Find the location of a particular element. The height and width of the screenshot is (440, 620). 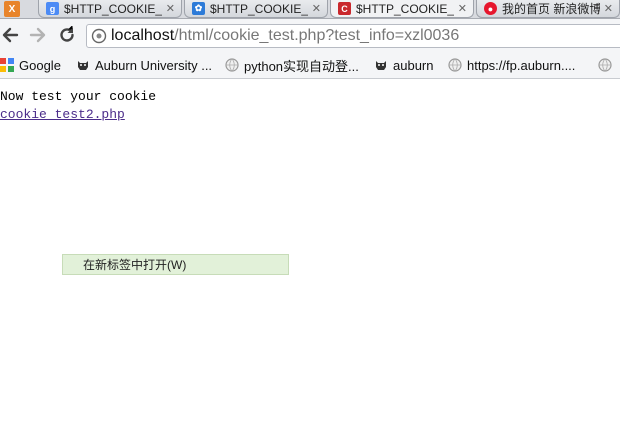

baidu-paw-icon: ✿ is located at coordinates (198, 8).